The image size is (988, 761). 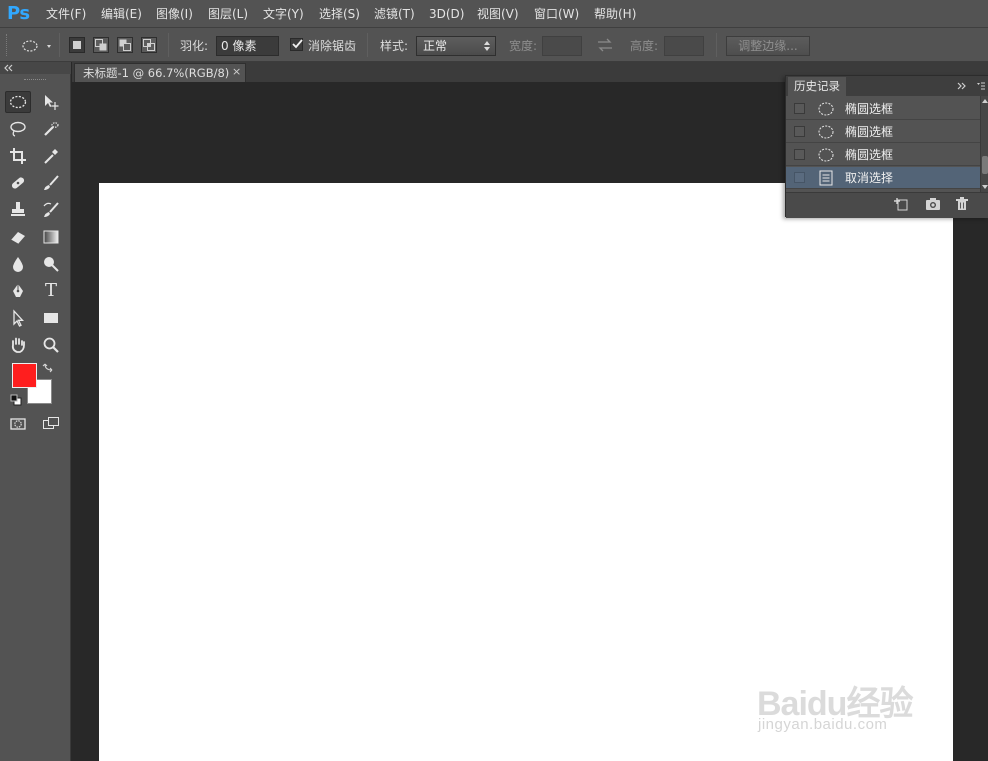 What do you see at coordinates (35, 411) in the screenshot?
I see `toolbox: T` at bounding box center [35, 411].